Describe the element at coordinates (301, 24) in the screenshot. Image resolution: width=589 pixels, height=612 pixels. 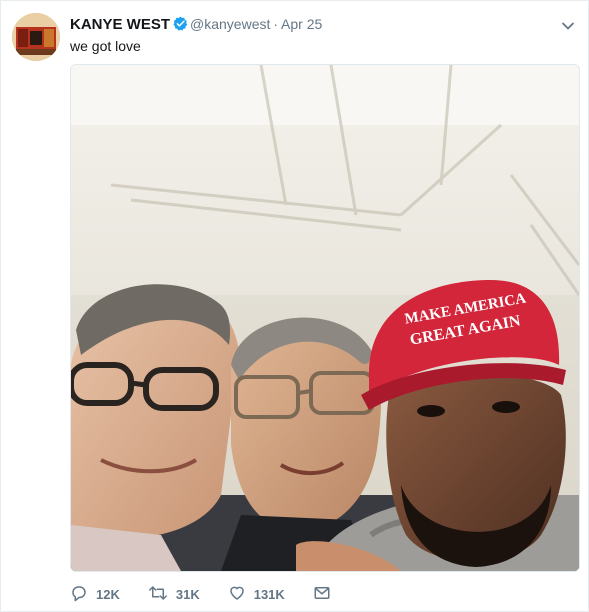
I see `tweet-date: Apr 25` at that location.